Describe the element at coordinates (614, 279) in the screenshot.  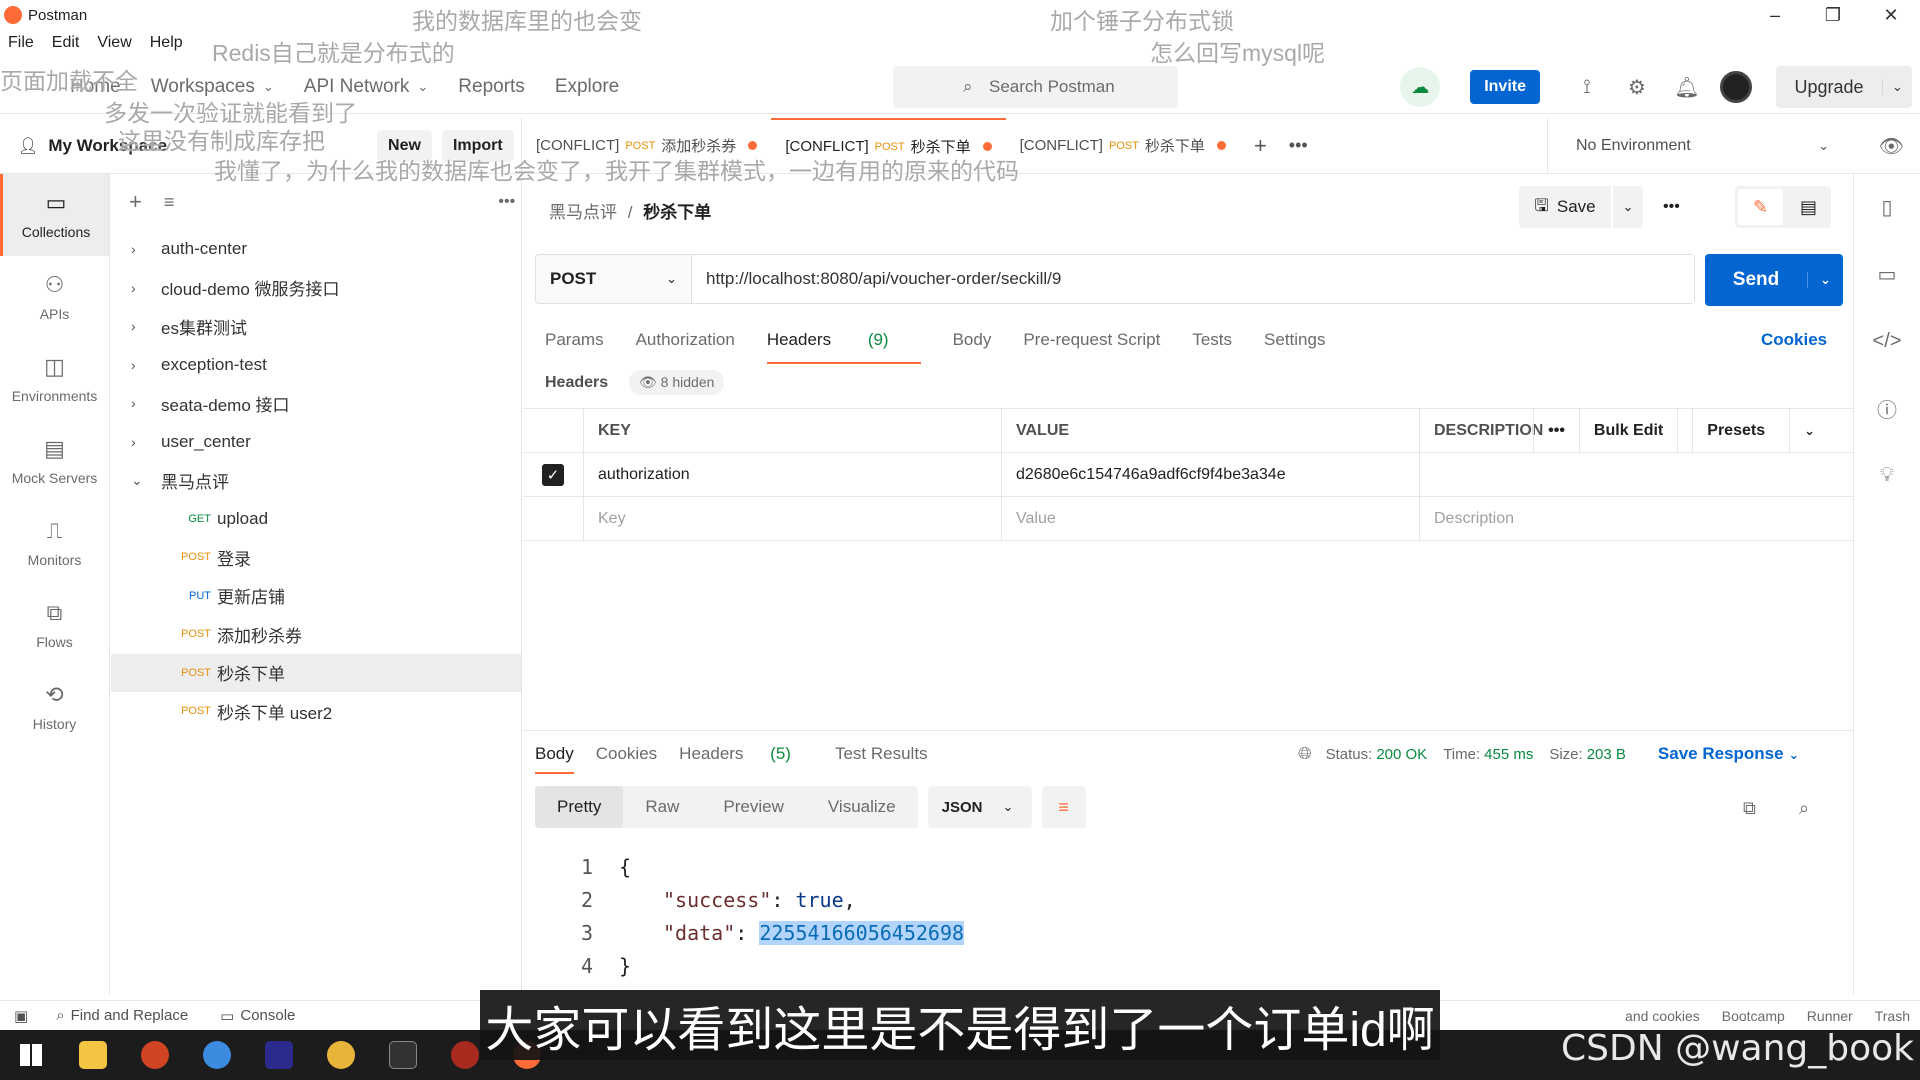
I see `method-select: POST ⌄` at that location.